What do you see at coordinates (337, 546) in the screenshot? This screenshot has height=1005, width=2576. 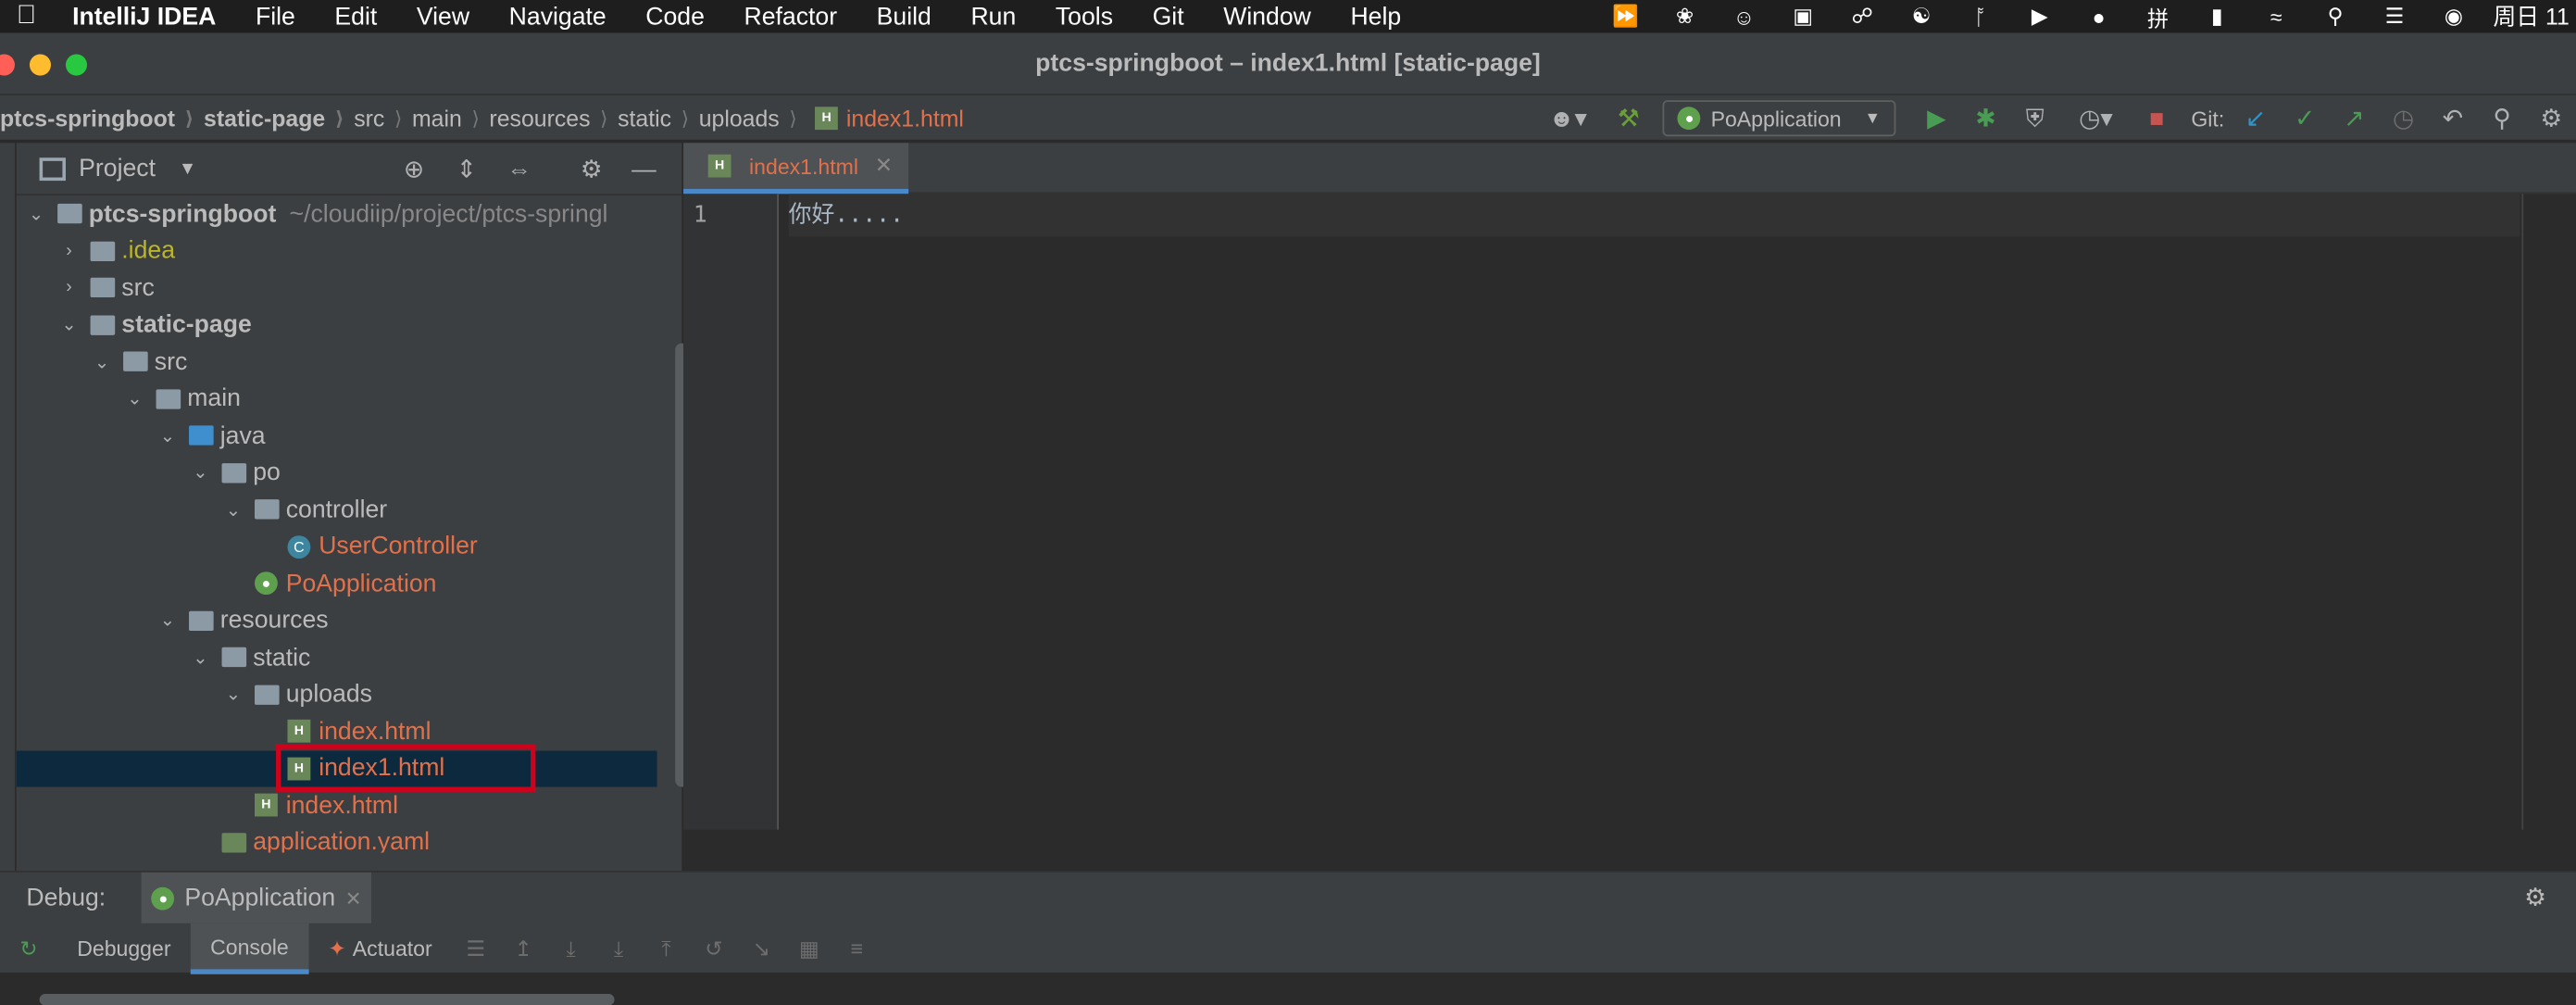 I see `tree-item-usercontroller: C UserController` at bounding box center [337, 546].